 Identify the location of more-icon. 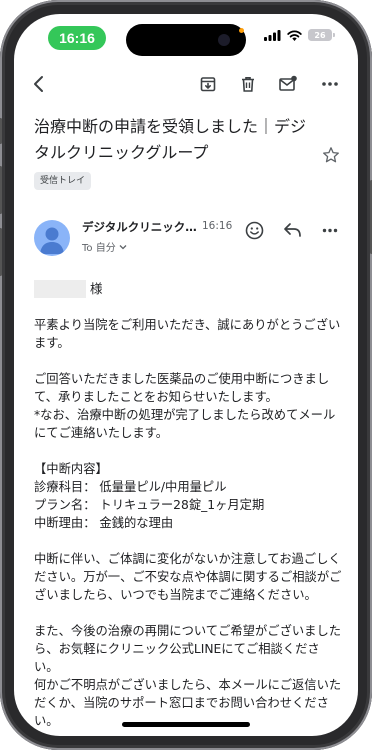
(330, 84).